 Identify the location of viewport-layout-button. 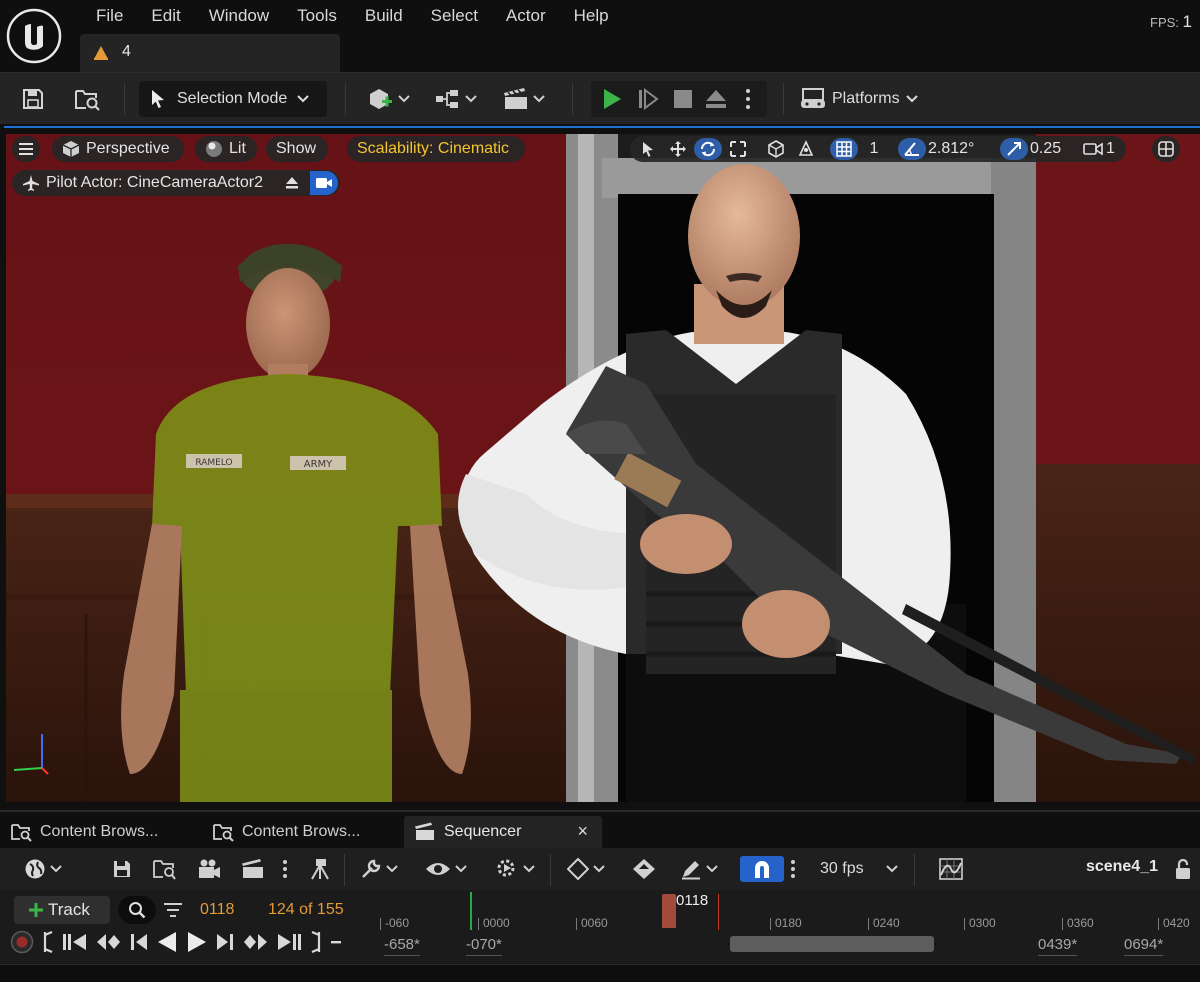
(1166, 149).